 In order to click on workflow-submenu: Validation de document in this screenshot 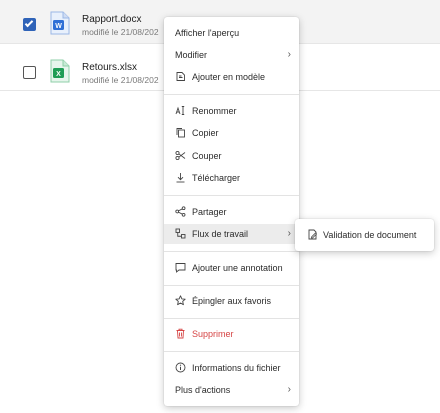, I will do `click(364, 235)`.